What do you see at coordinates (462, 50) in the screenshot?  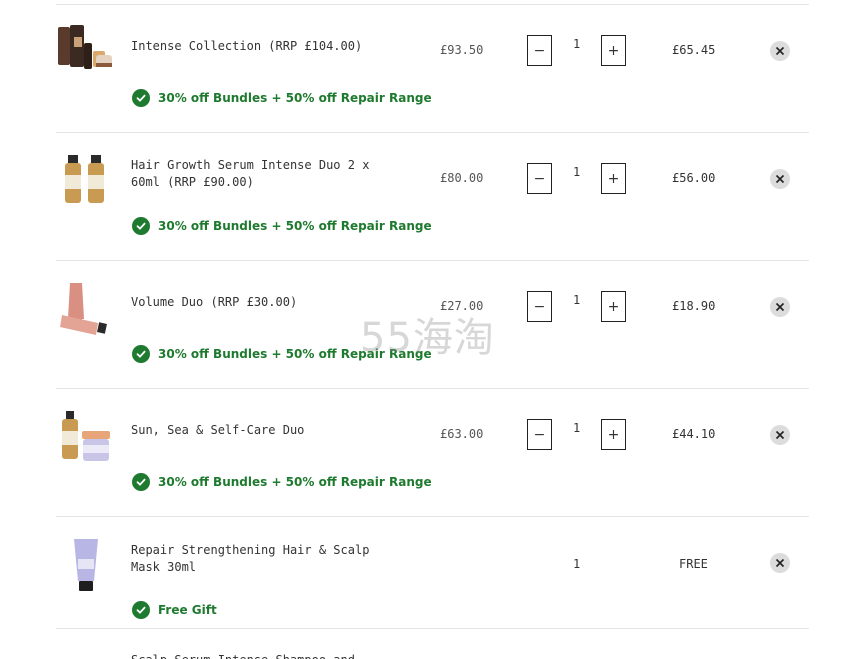 I see `unit-price: £93.50` at bounding box center [462, 50].